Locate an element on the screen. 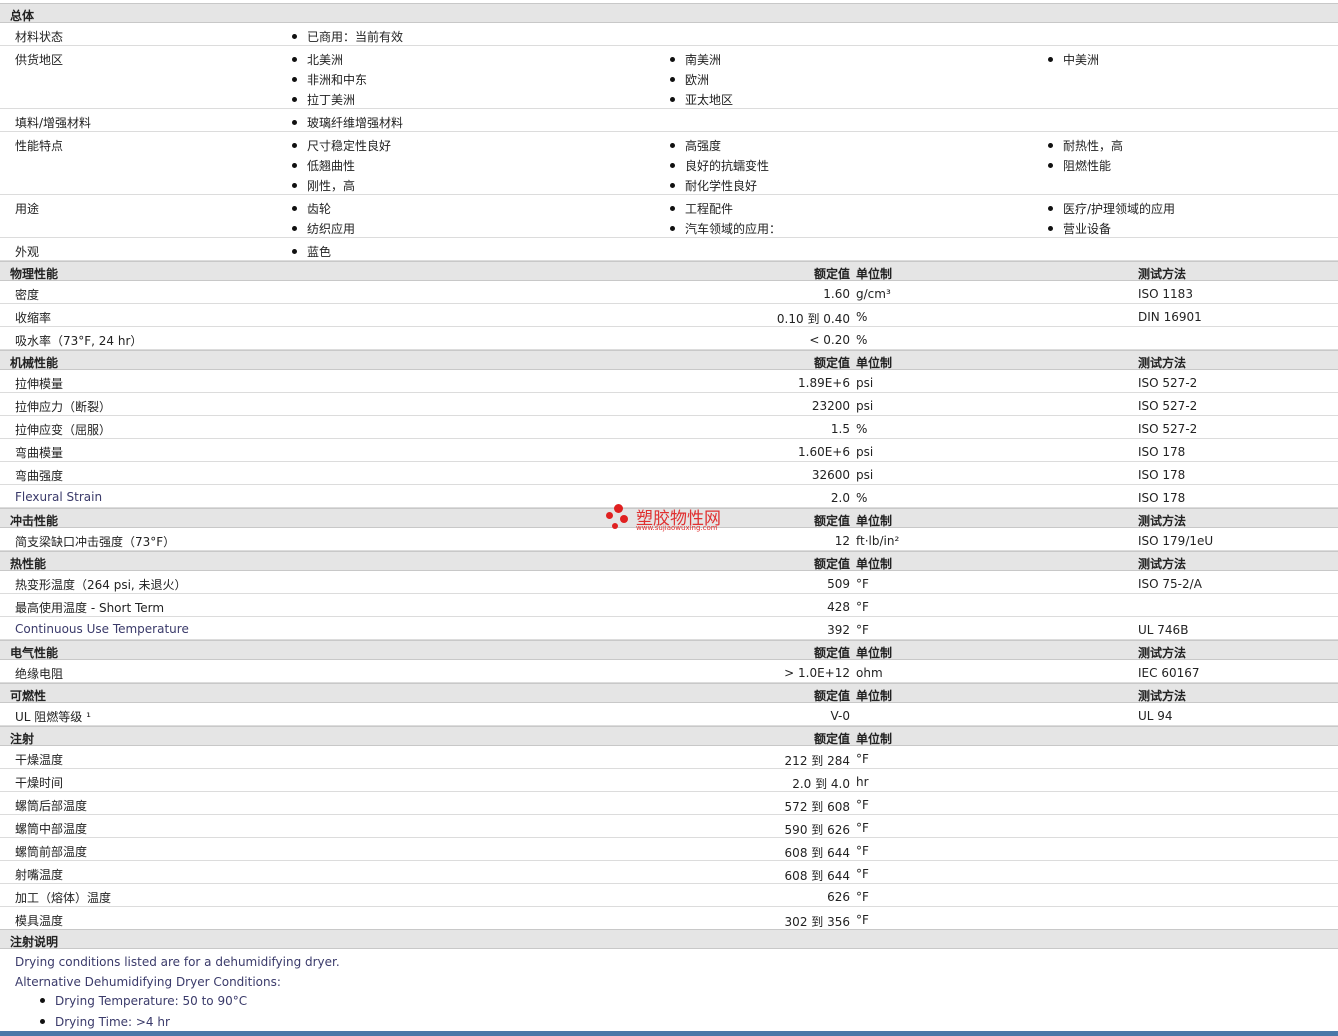 This screenshot has height=1036, width=1338. bullet-item: 高强度 is located at coordinates (695, 145).